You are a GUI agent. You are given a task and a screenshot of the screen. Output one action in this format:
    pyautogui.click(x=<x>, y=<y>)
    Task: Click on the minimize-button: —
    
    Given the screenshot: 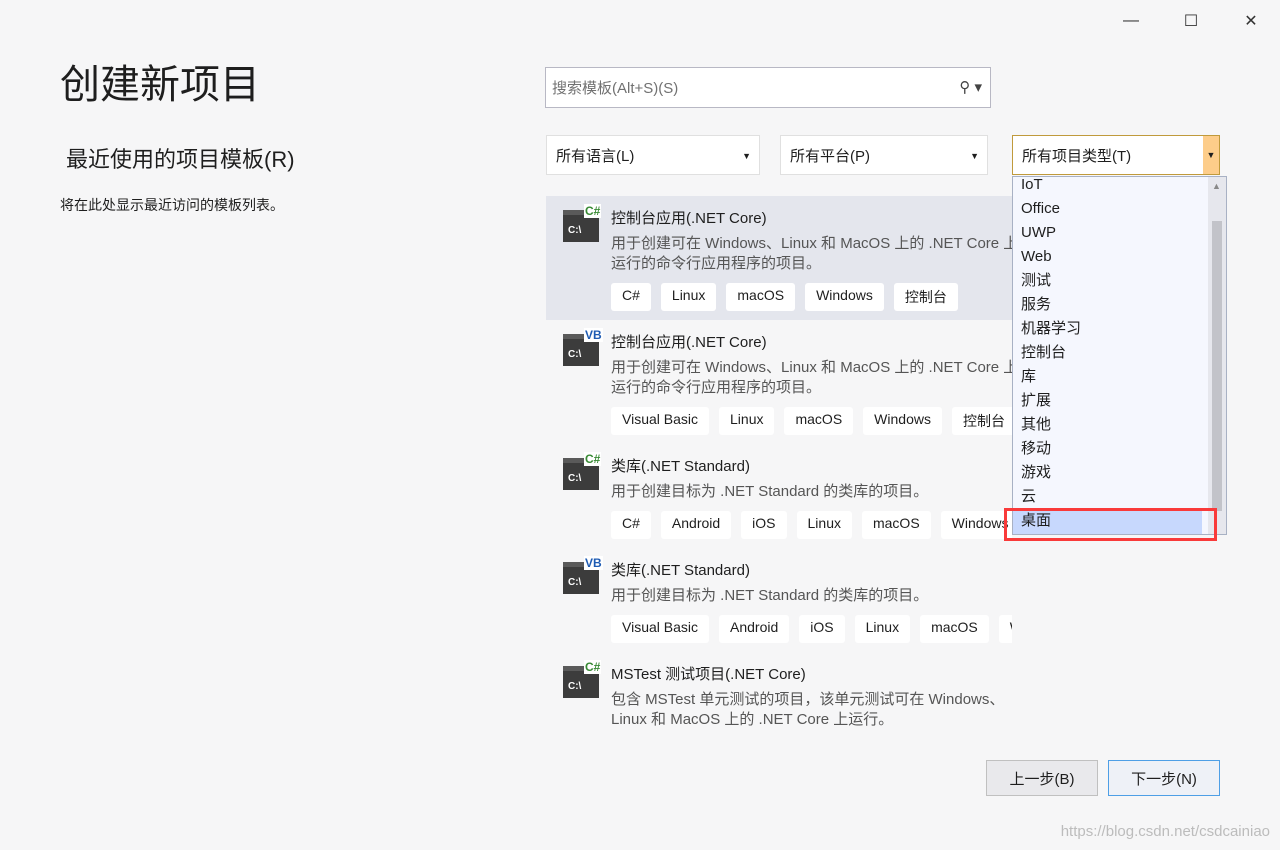 What is the action you would take?
    pyautogui.click(x=1131, y=21)
    